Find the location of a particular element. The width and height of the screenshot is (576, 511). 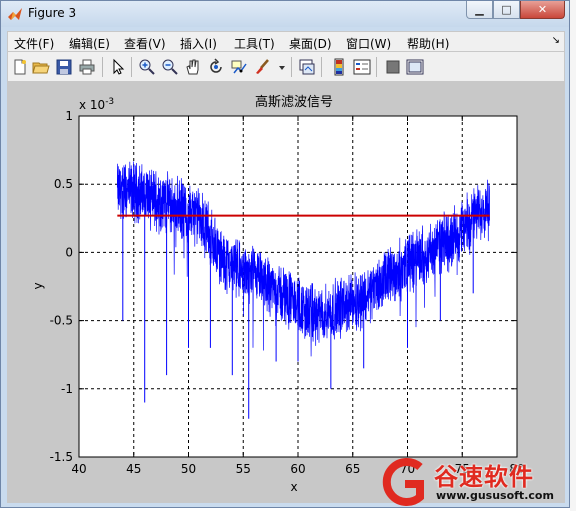

y-exponent-power: -3 is located at coordinates (109, 102).